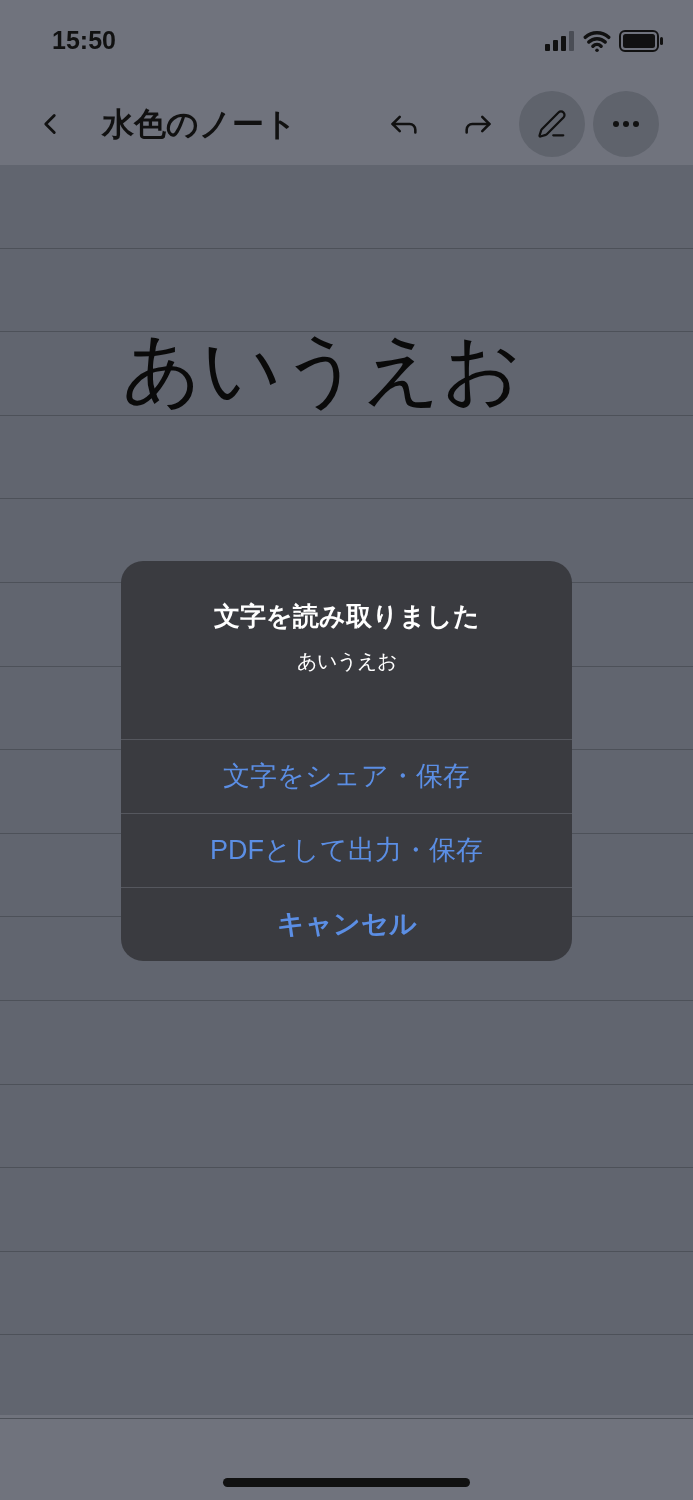 This screenshot has height=1500, width=693. Describe the element at coordinates (199, 124) in the screenshot. I see `note-title: 水色のノート` at that location.